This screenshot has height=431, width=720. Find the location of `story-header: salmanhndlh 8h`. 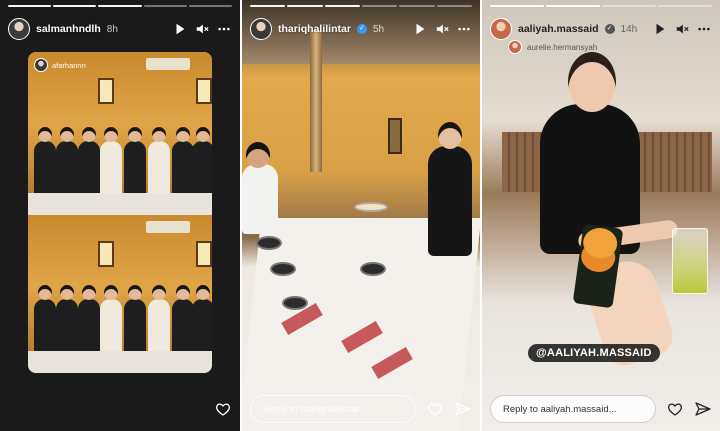

story-header: salmanhndlh 8h is located at coordinates (120, 29).